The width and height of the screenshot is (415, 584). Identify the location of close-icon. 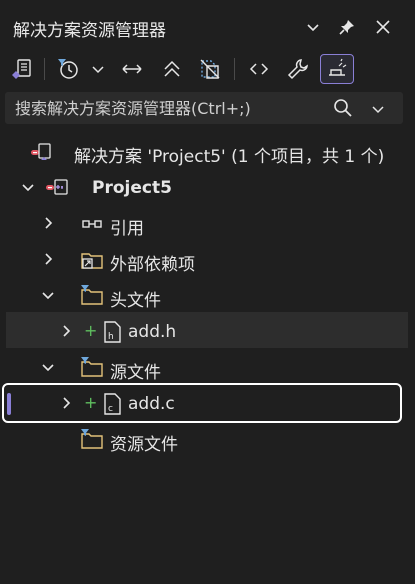
(383, 27).